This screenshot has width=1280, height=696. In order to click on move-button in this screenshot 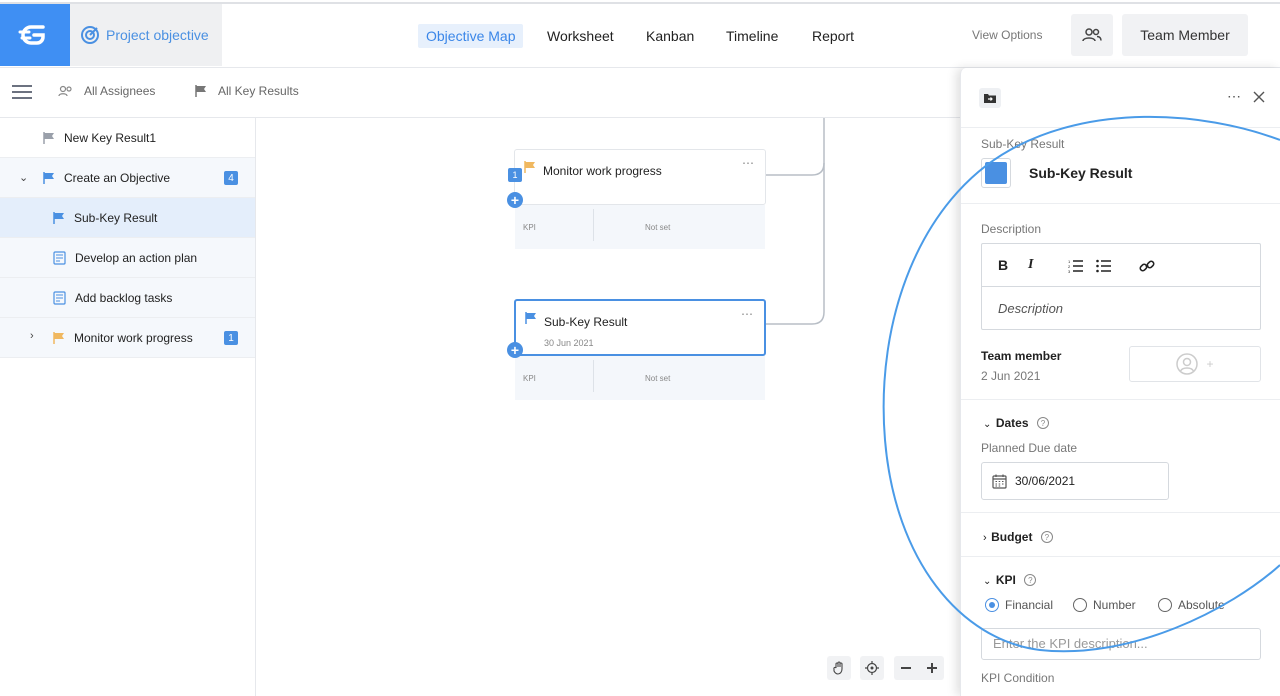, I will do `click(990, 98)`.